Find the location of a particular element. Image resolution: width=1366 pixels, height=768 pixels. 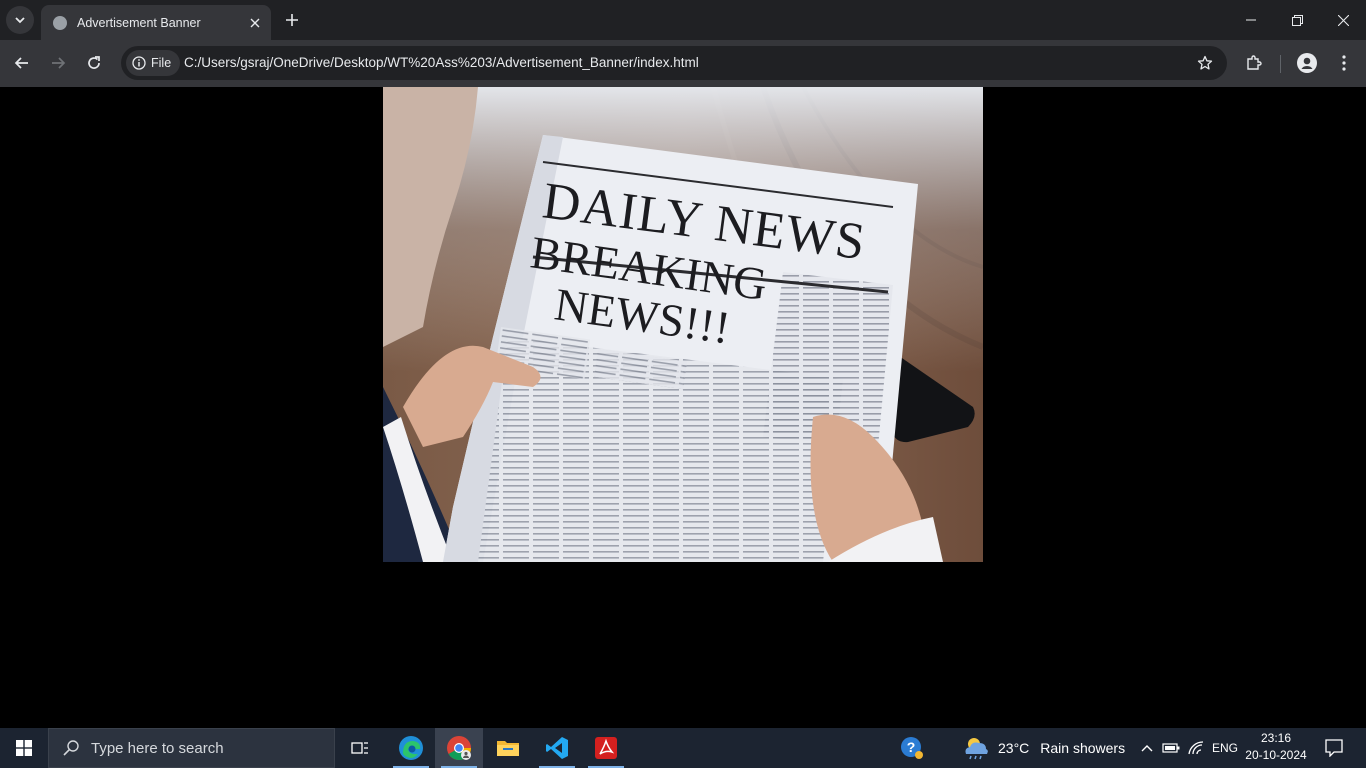

task-view-button is located at coordinates (360, 748).